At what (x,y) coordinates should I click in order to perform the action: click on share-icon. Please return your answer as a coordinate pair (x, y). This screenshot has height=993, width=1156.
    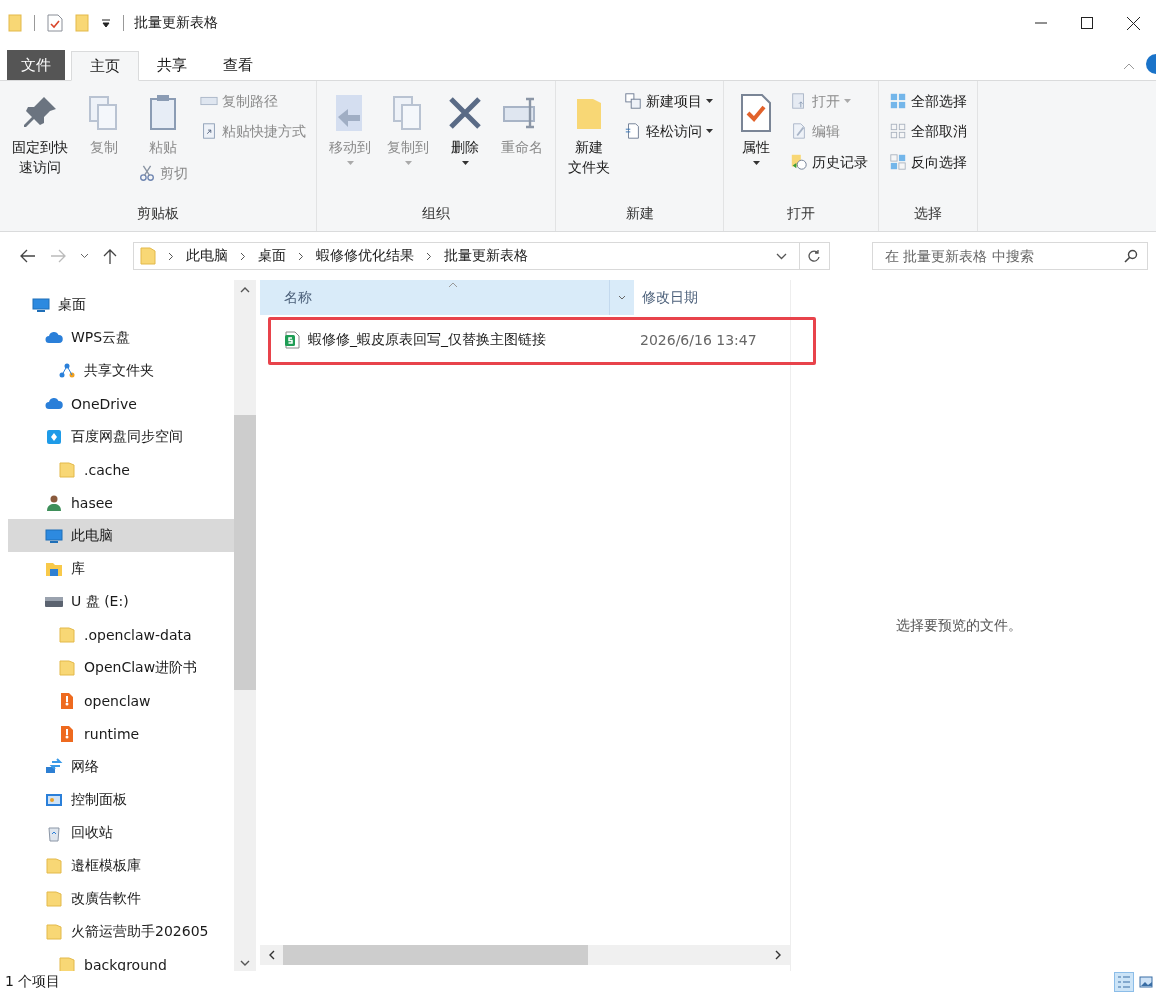
    Looking at the image, I should click on (67, 370).